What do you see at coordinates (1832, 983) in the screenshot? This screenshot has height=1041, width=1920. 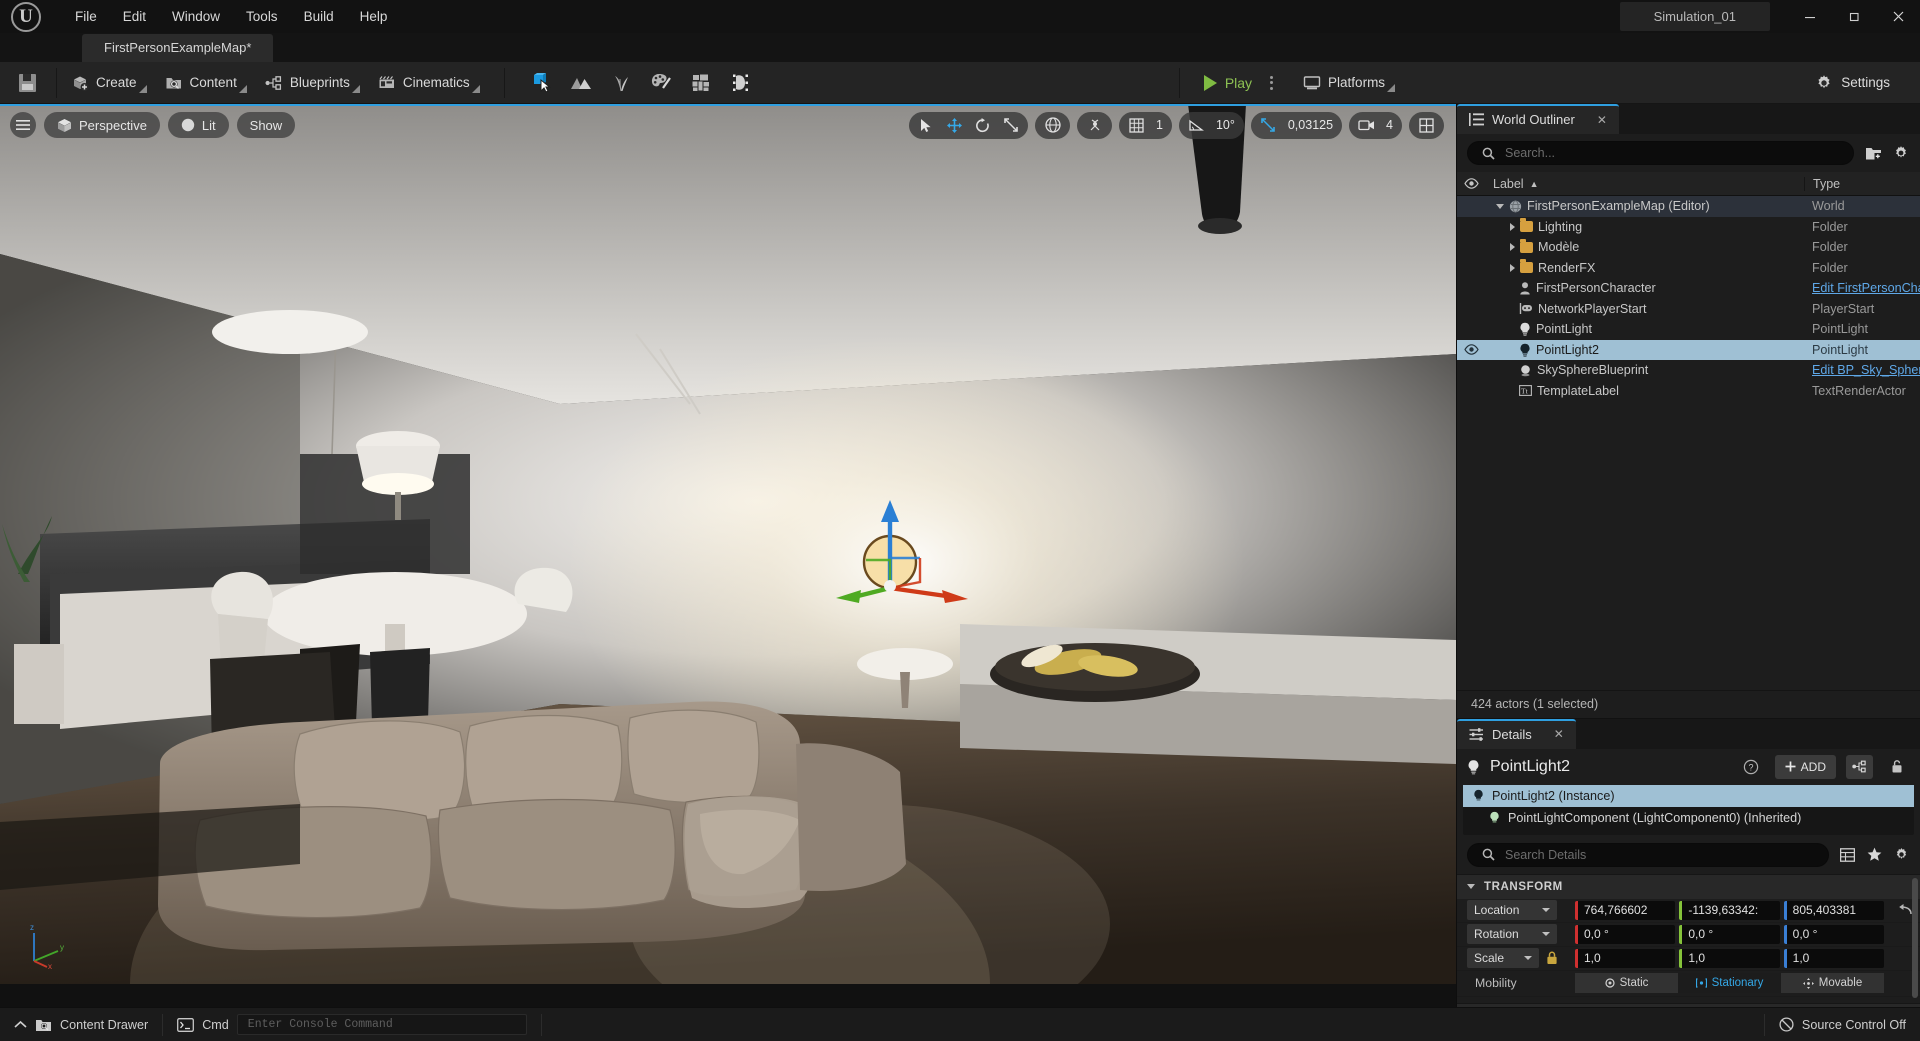 I see `mobility-movable-button: Movable` at bounding box center [1832, 983].